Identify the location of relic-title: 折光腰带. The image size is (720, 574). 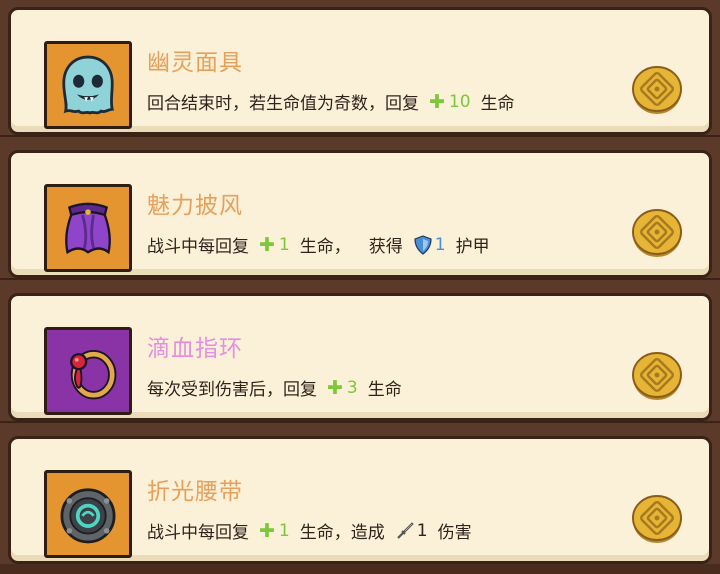
(195, 492).